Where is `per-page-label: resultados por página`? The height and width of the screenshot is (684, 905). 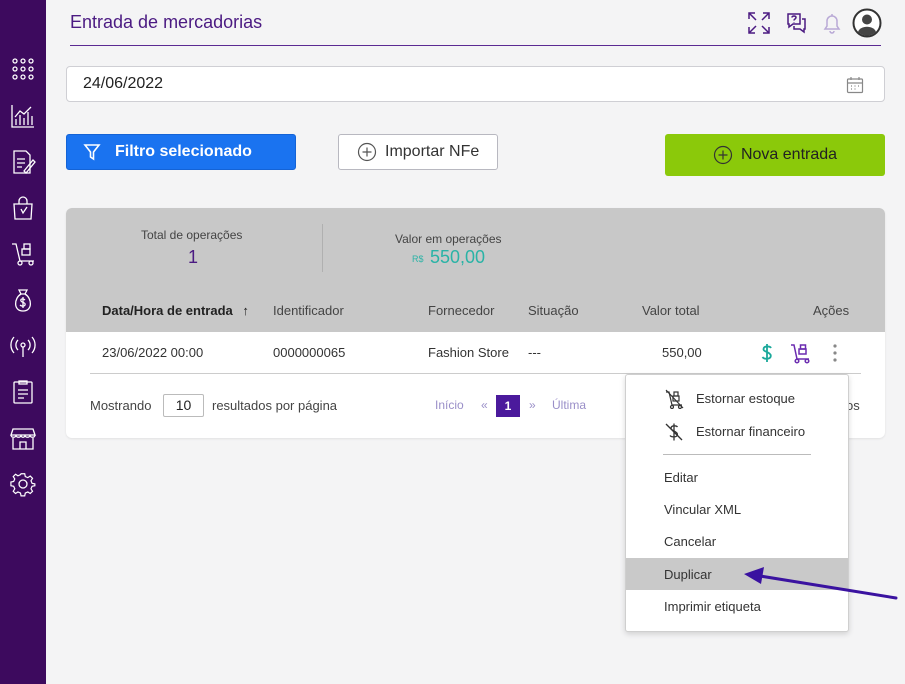 per-page-label: resultados por página is located at coordinates (275, 405).